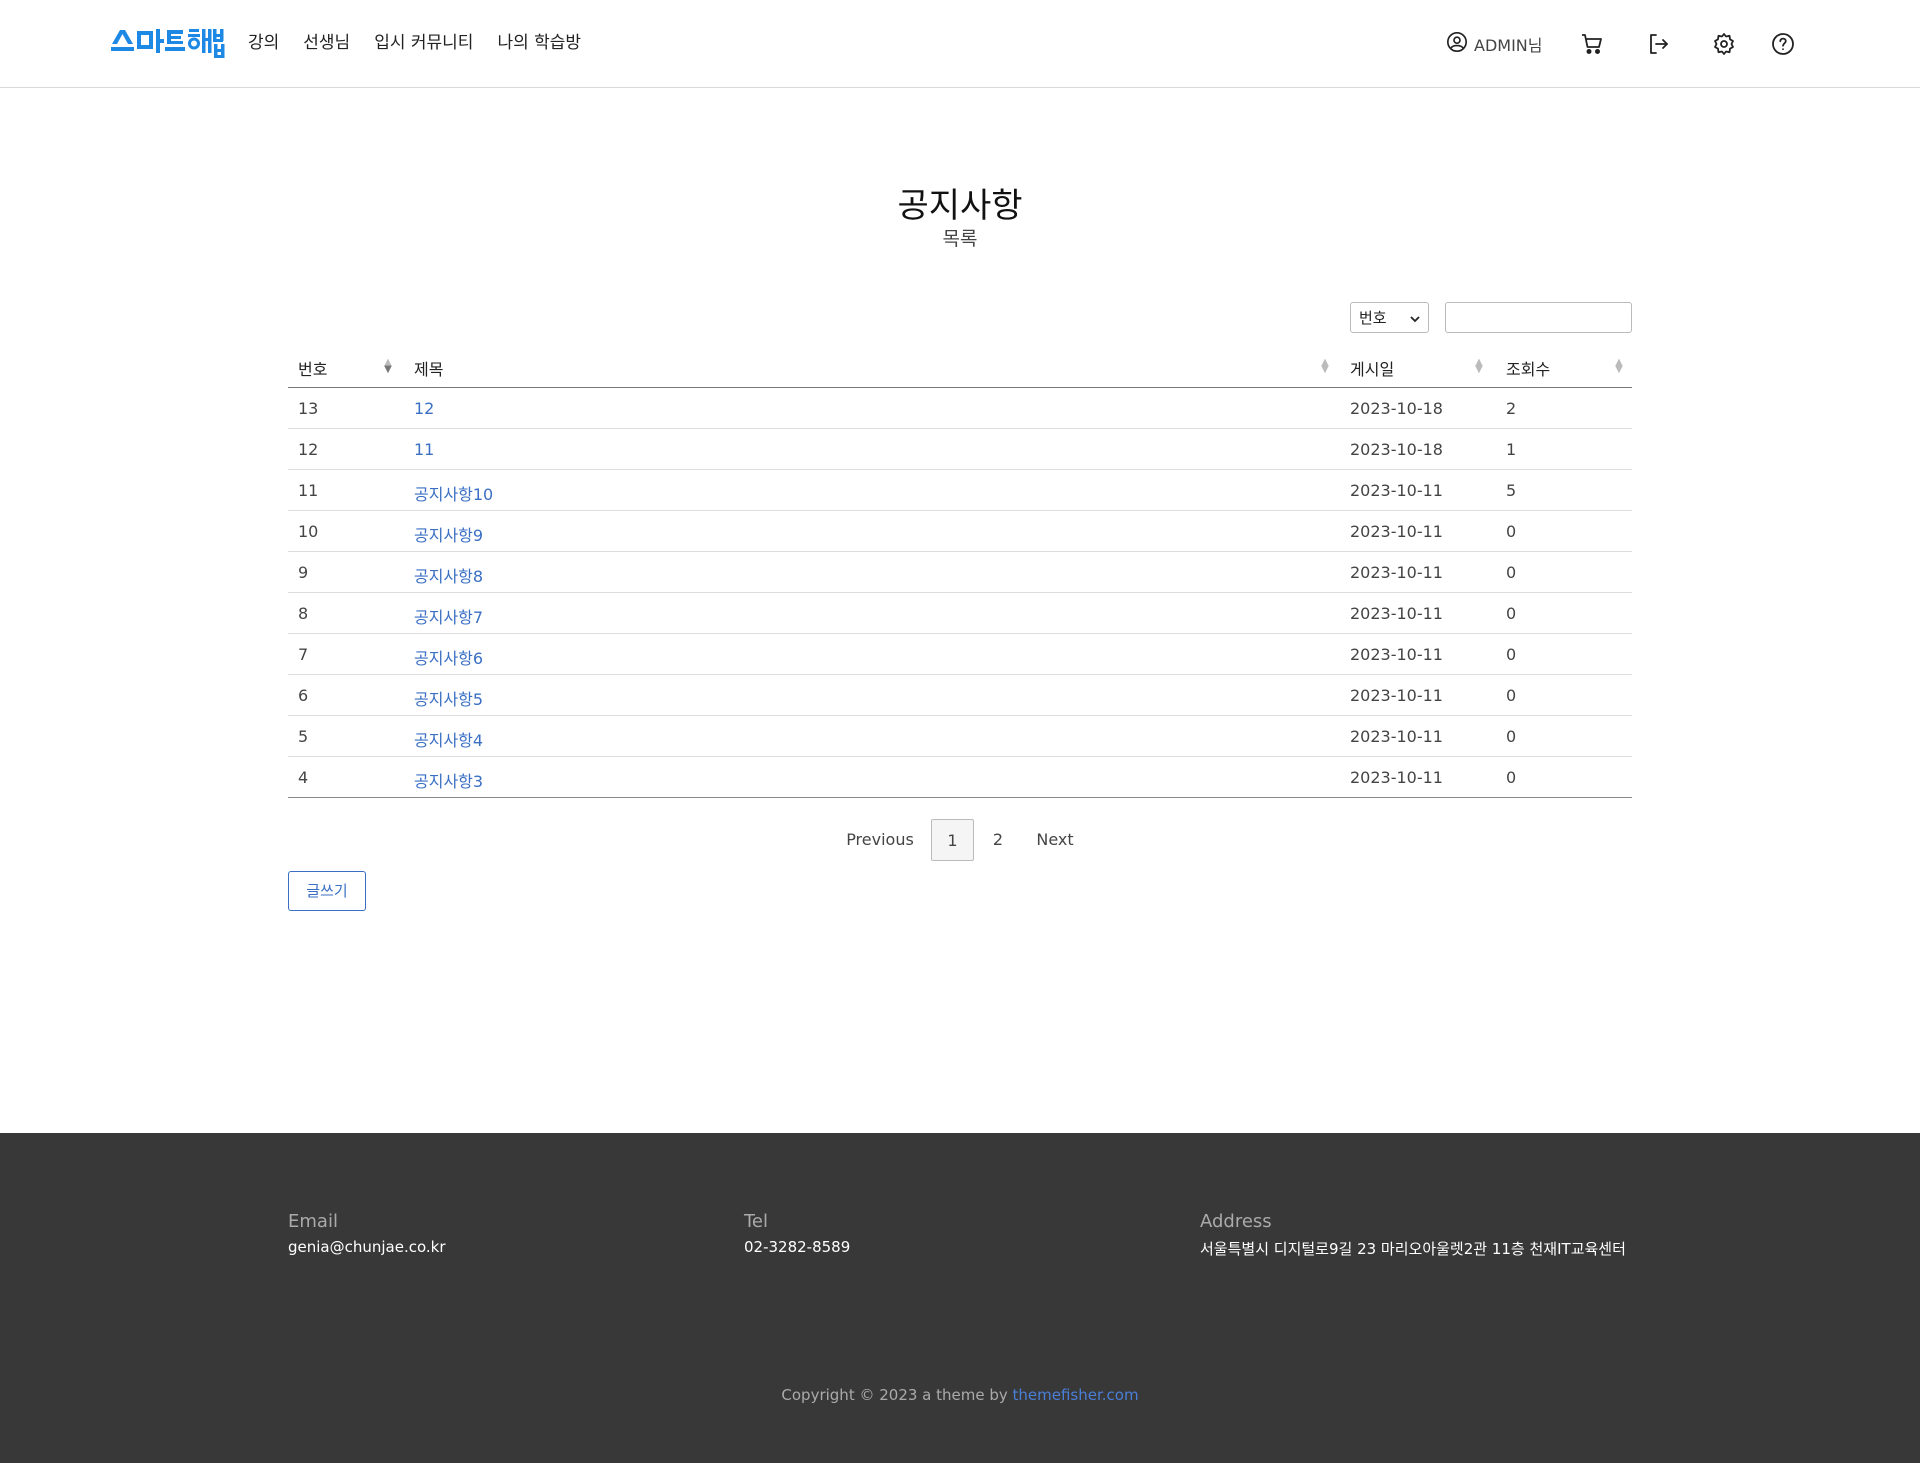 This screenshot has height=1463, width=1920. Describe the element at coordinates (952, 840) in the screenshot. I see `pagination-page-1: 1` at that location.